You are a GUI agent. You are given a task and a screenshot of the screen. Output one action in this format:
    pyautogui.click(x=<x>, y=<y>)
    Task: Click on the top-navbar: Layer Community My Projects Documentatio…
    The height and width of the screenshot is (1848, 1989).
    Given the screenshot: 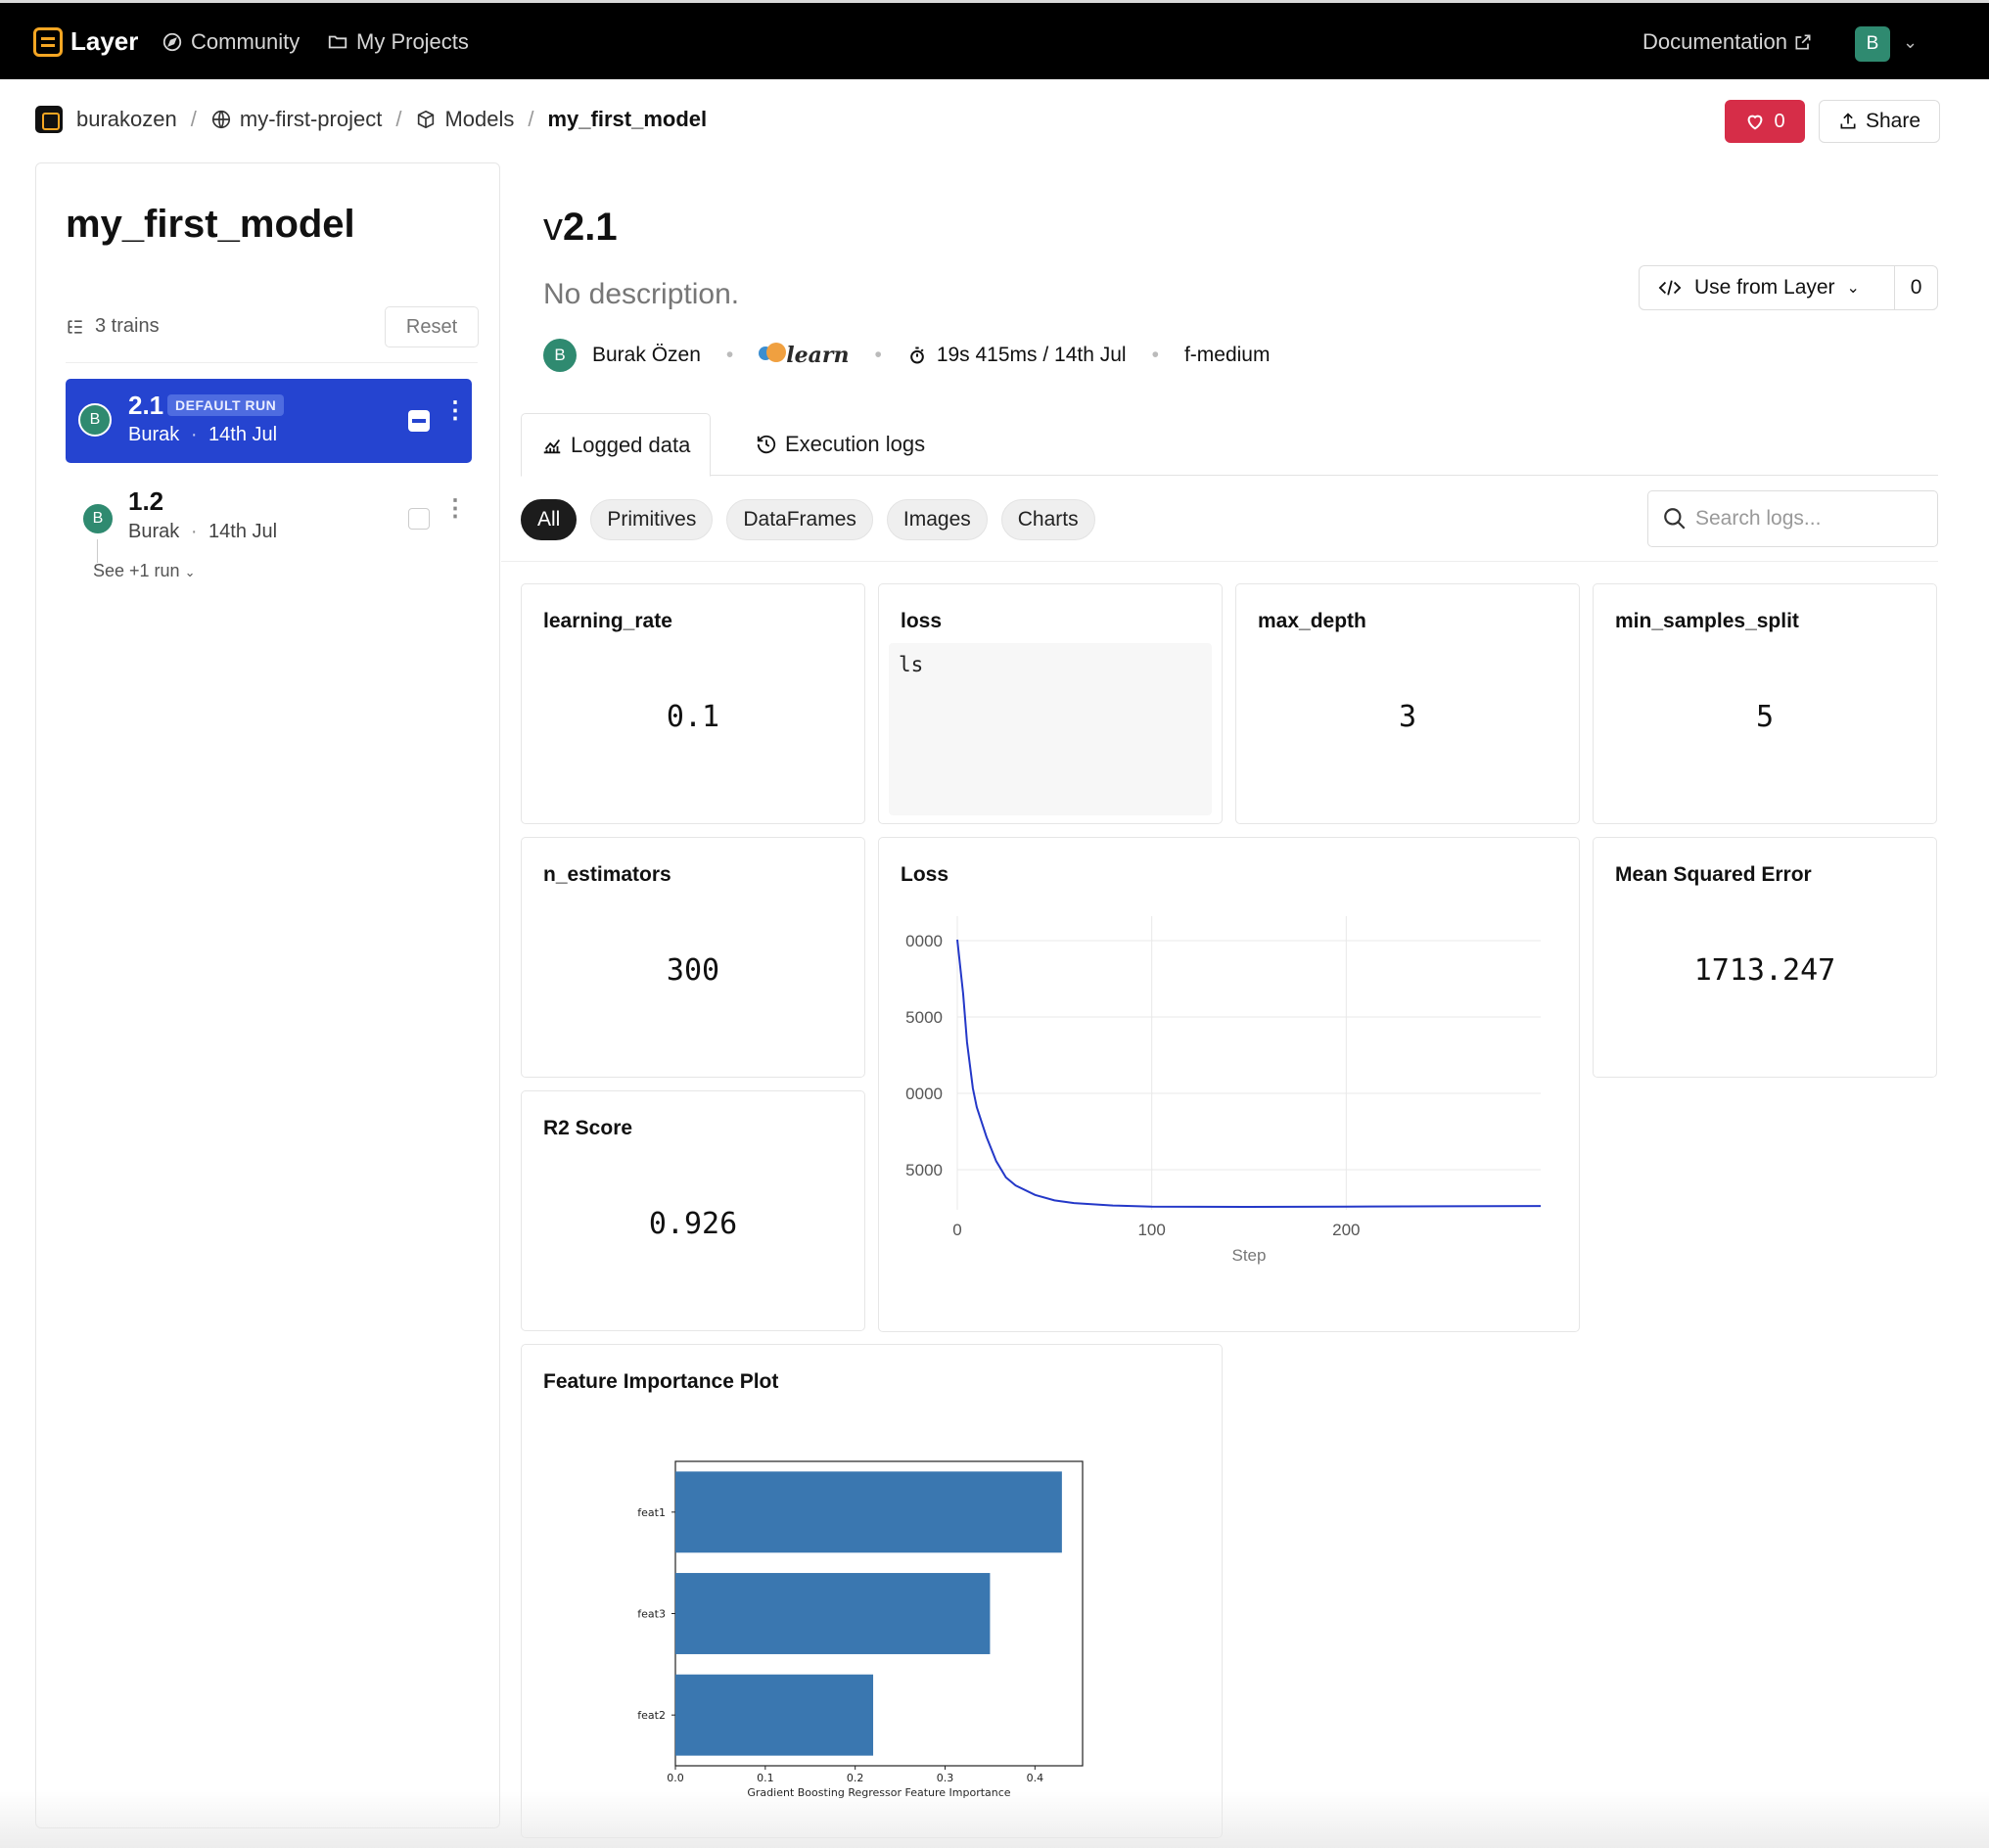 What is the action you would take?
    pyautogui.click(x=994, y=39)
    